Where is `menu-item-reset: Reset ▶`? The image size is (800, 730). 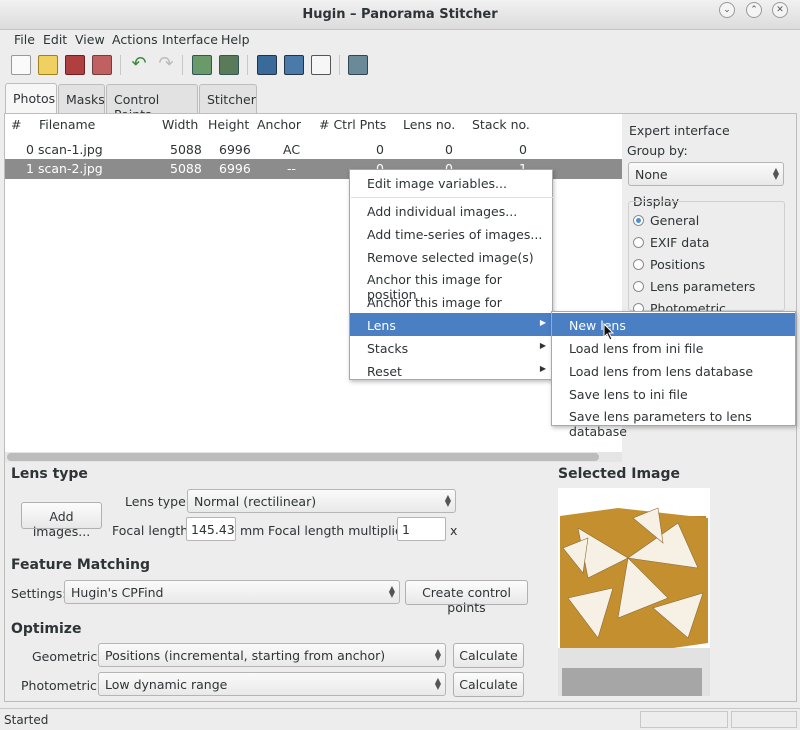 menu-item-reset: Reset ▶ is located at coordinates (451, 370).